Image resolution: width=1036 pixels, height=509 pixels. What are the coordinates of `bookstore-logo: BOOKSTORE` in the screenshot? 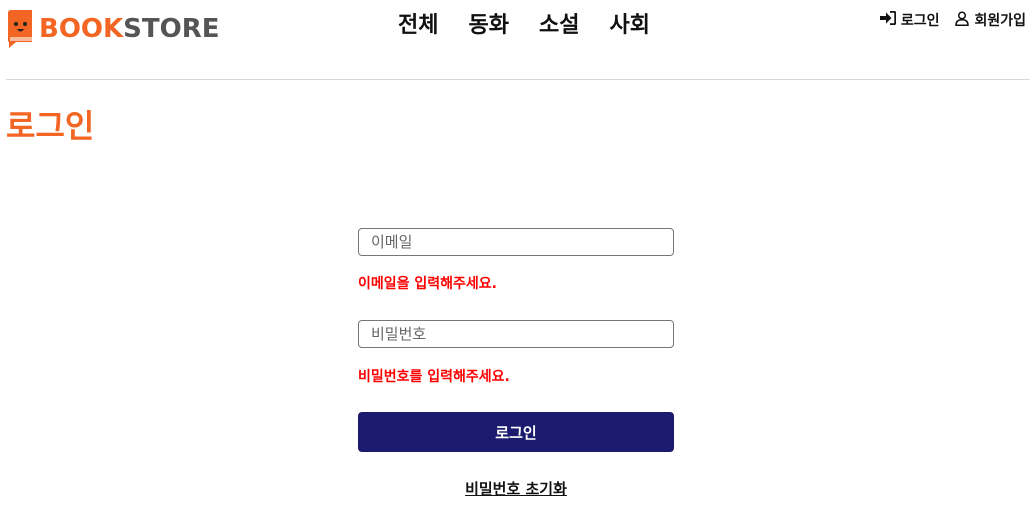 It's located at (113, 29).